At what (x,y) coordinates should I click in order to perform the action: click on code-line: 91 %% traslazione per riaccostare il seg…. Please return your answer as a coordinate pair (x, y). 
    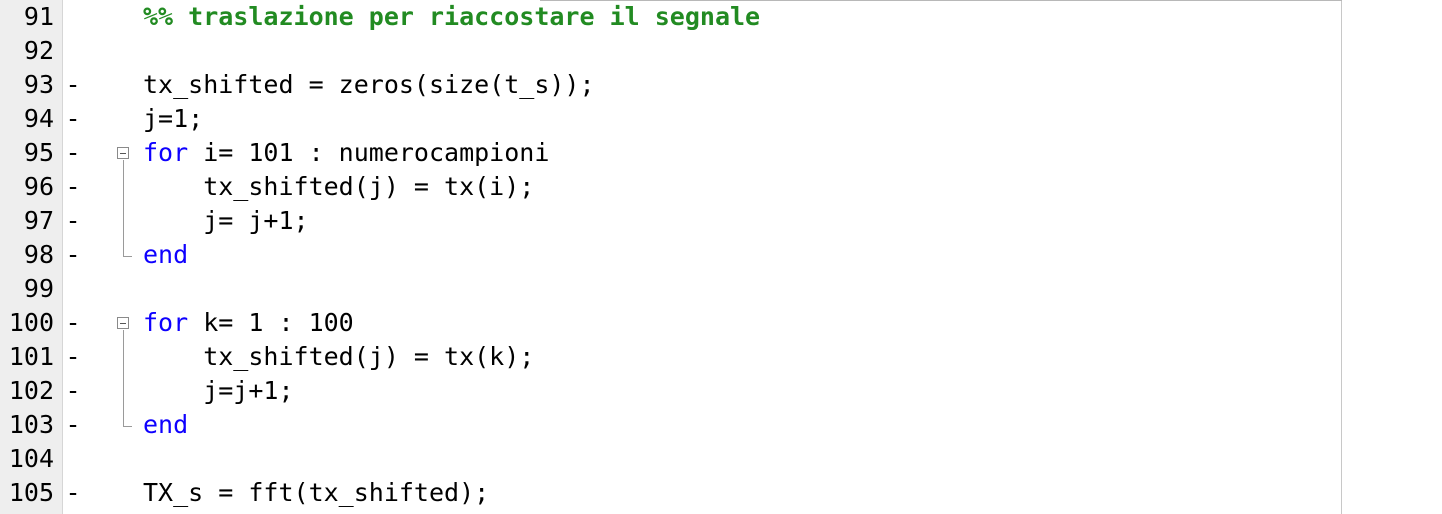
    Looking at the image, I should click on (721, 17).